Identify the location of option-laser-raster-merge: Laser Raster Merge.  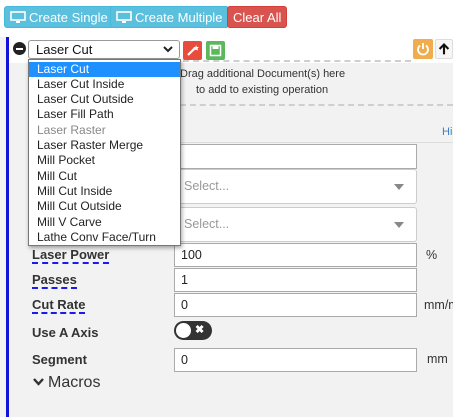
(104, 145).